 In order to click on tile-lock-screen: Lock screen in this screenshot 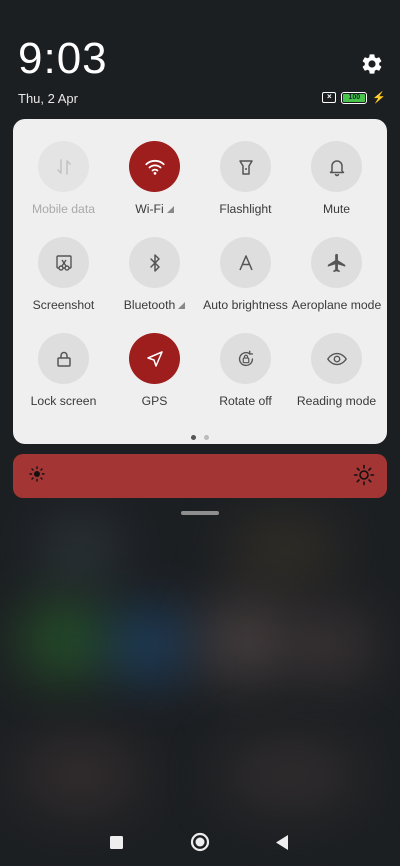, I will do `click(63, 371)`.